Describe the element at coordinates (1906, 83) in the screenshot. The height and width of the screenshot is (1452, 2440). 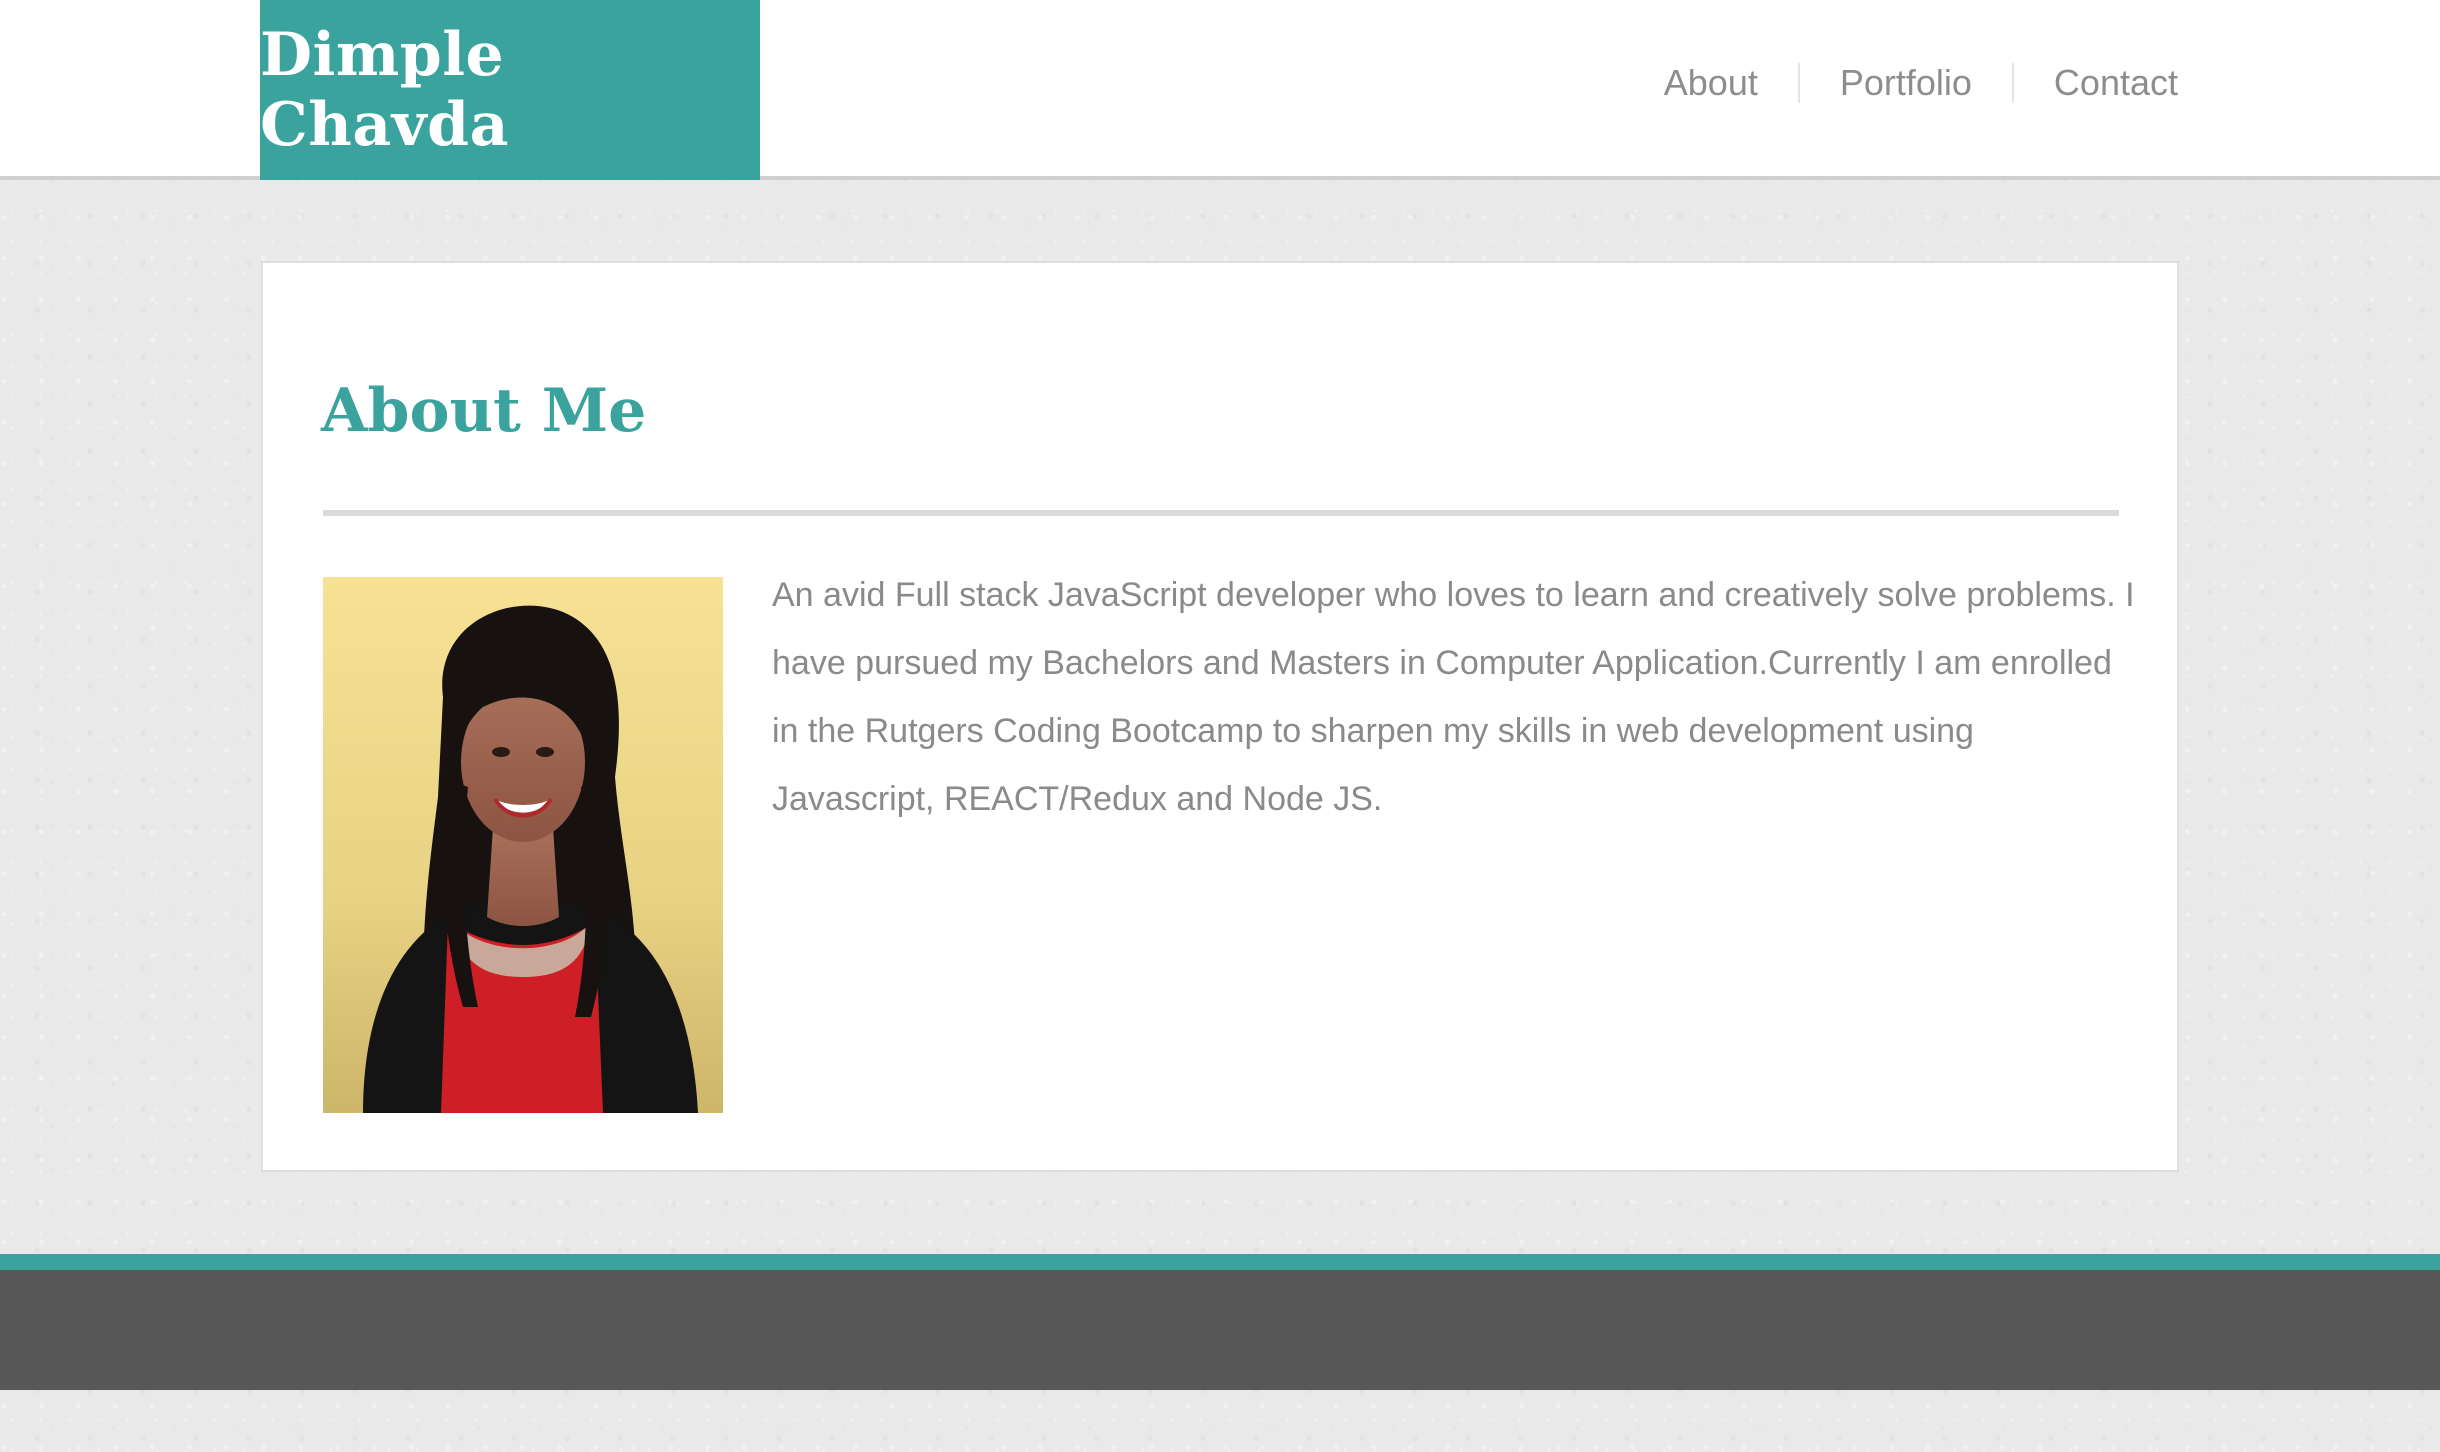
I see `nav-link-portfolio: Portfolio` at that location.